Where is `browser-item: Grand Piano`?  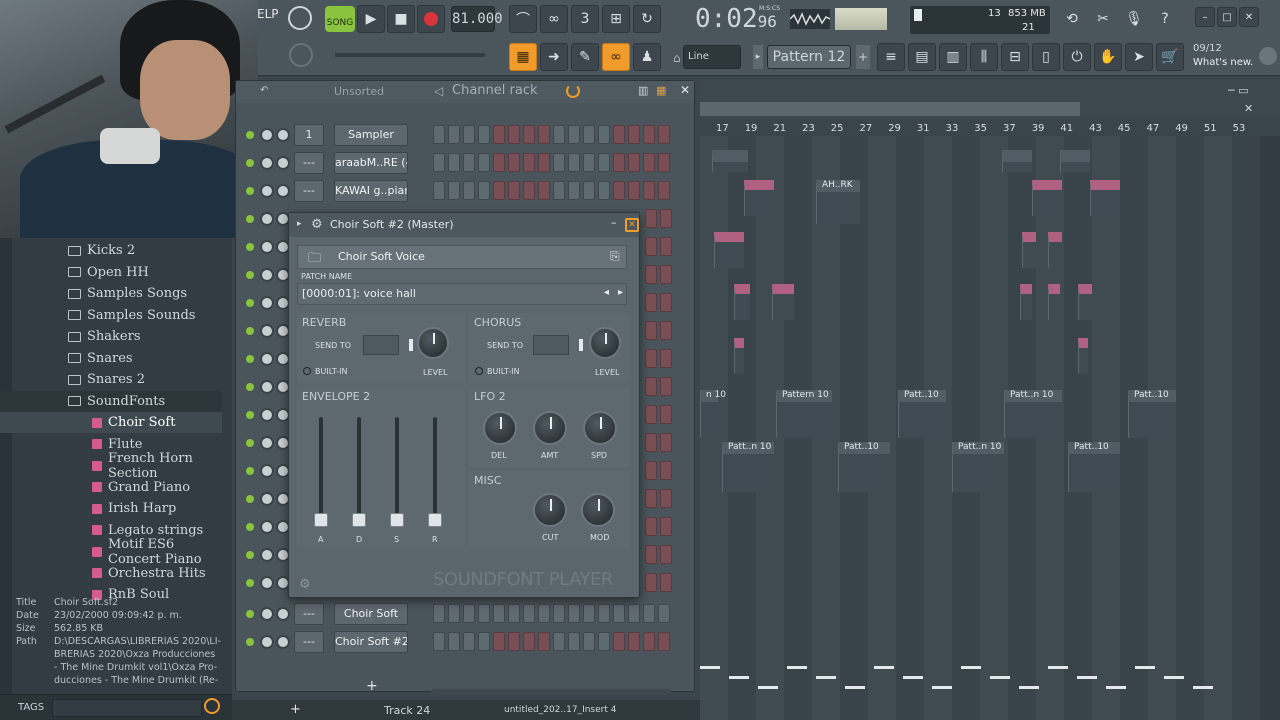
browser-item: Grand Piano is located at coordinates (111, 487).